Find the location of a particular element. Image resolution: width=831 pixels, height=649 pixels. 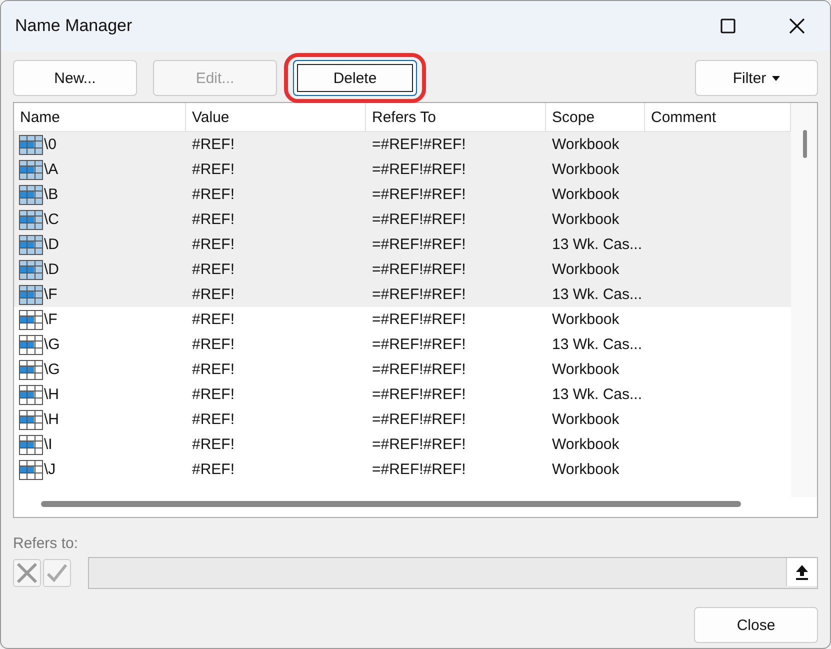

cancel-button is located at coordinates (27, 573).